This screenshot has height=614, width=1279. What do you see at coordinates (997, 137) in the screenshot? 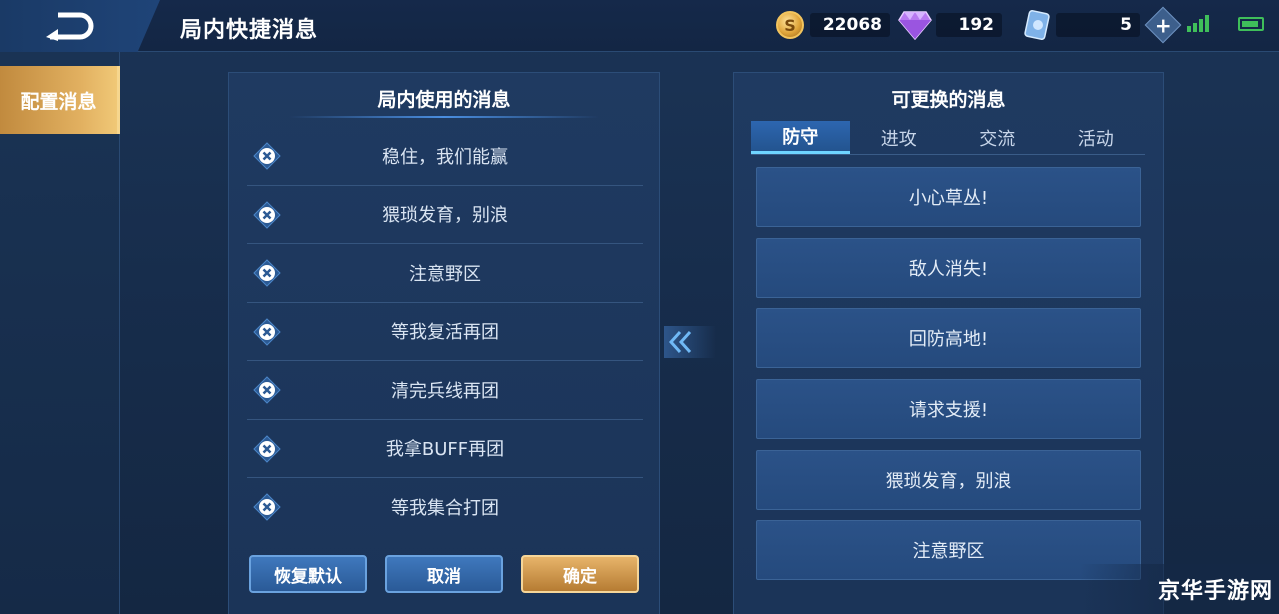
I see `tab-communication: 交流` at bounding box center [997, 137].